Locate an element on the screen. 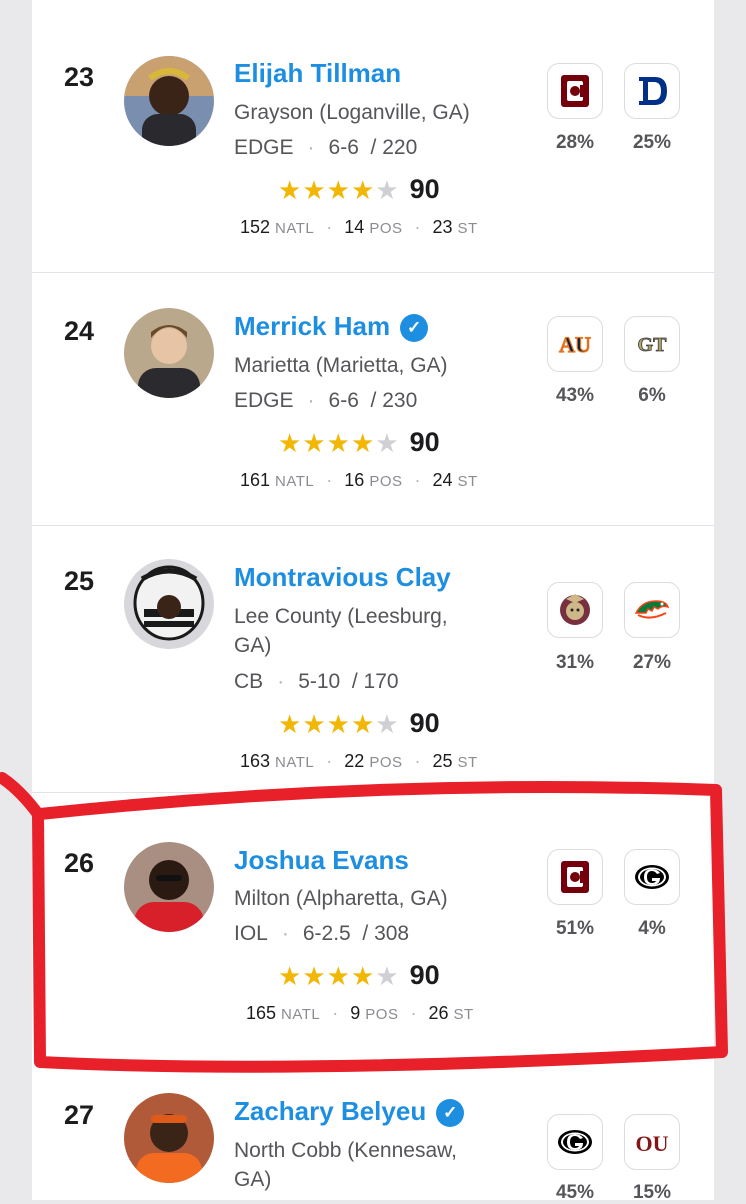 This screenshot has height=1204, width=746. state-rank: 25 is located at coordinates (442, 761).